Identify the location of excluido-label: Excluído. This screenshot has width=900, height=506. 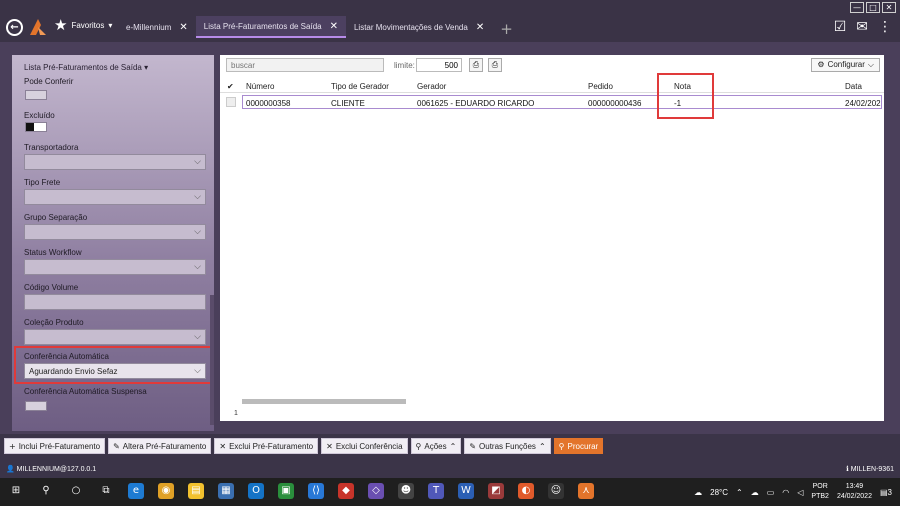
(39, 115).